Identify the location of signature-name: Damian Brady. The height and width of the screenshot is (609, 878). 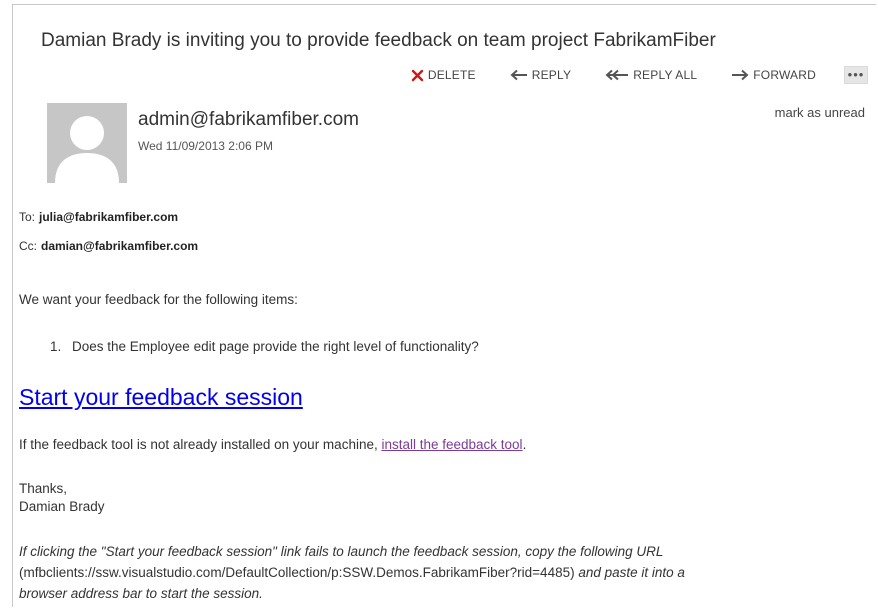
(62, 506).